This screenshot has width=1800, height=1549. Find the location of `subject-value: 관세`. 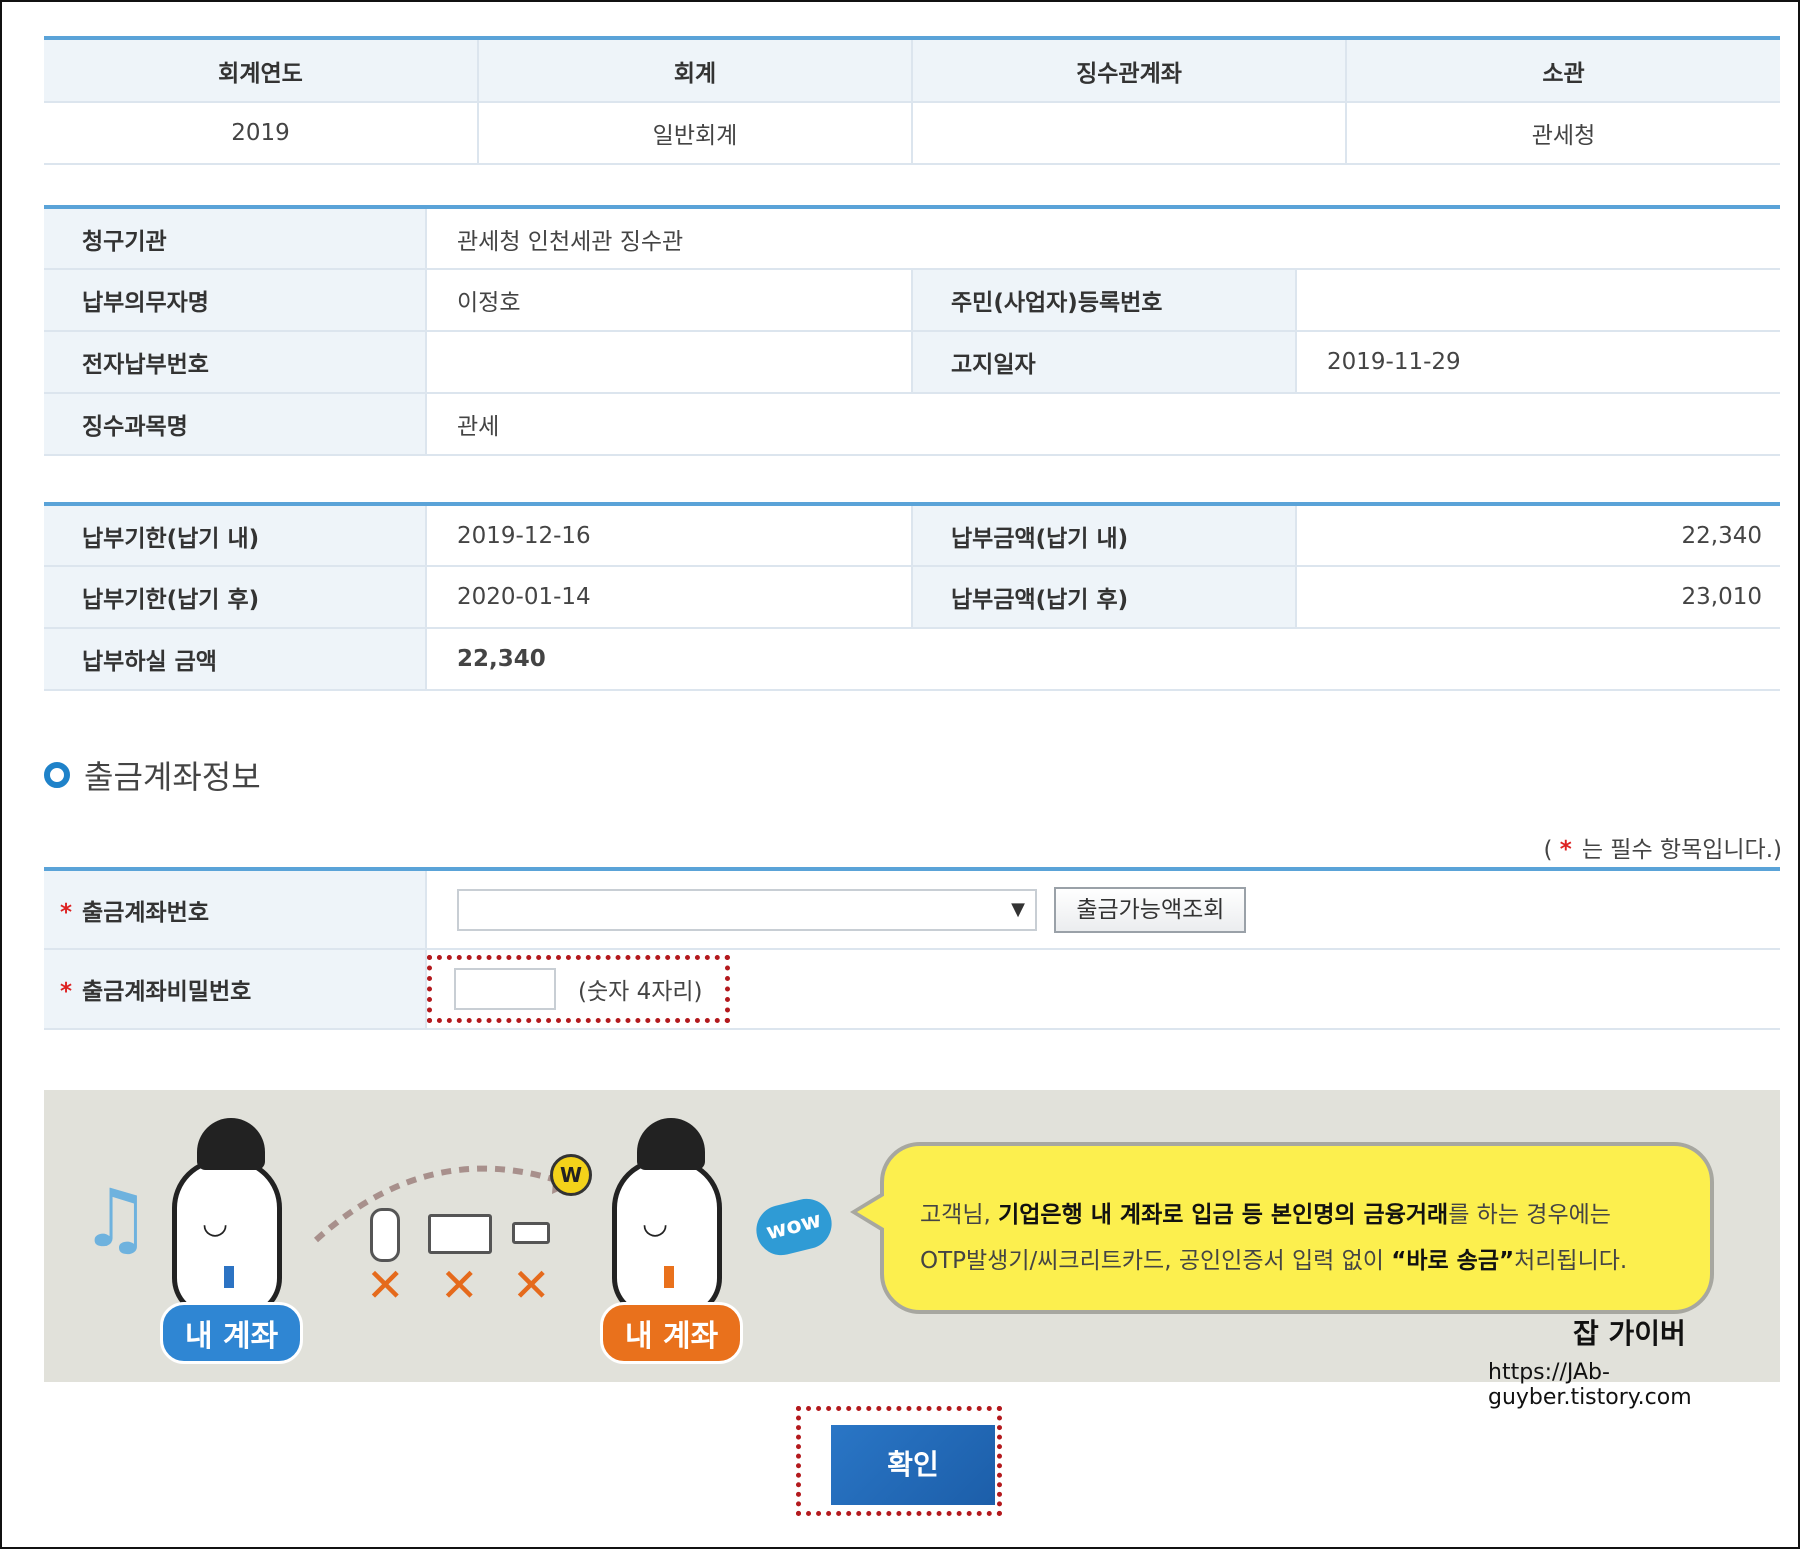

subject-value: 관세 is located at coordinates (1103, 424).